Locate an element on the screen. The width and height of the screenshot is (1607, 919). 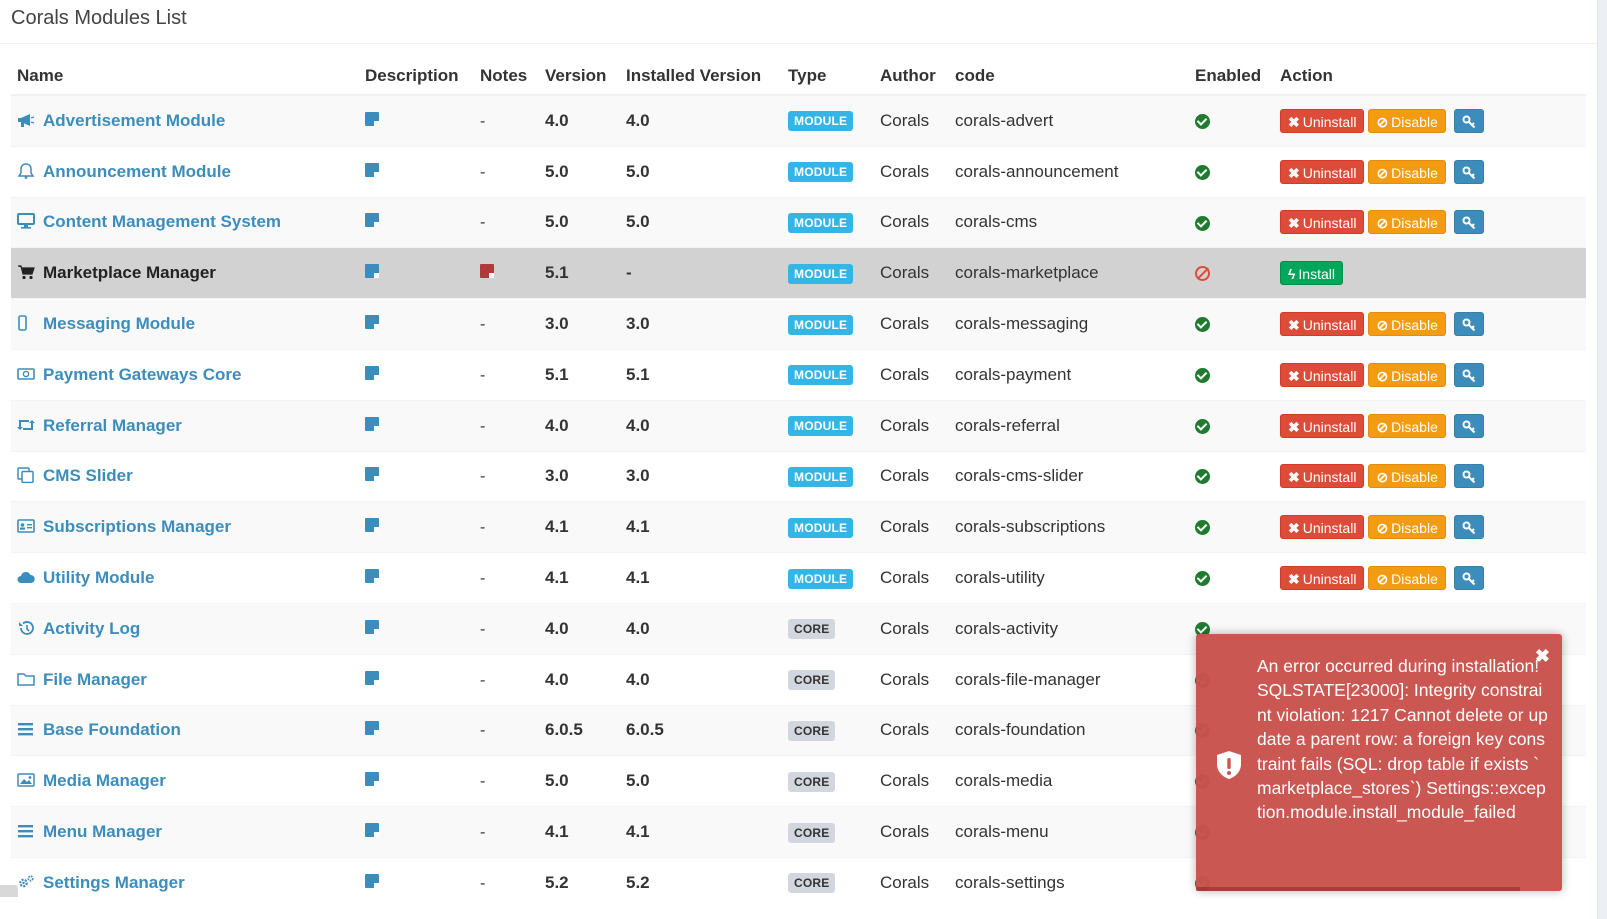
module-name-link: Payment Gateways Core is located at coordinates (142, 374).